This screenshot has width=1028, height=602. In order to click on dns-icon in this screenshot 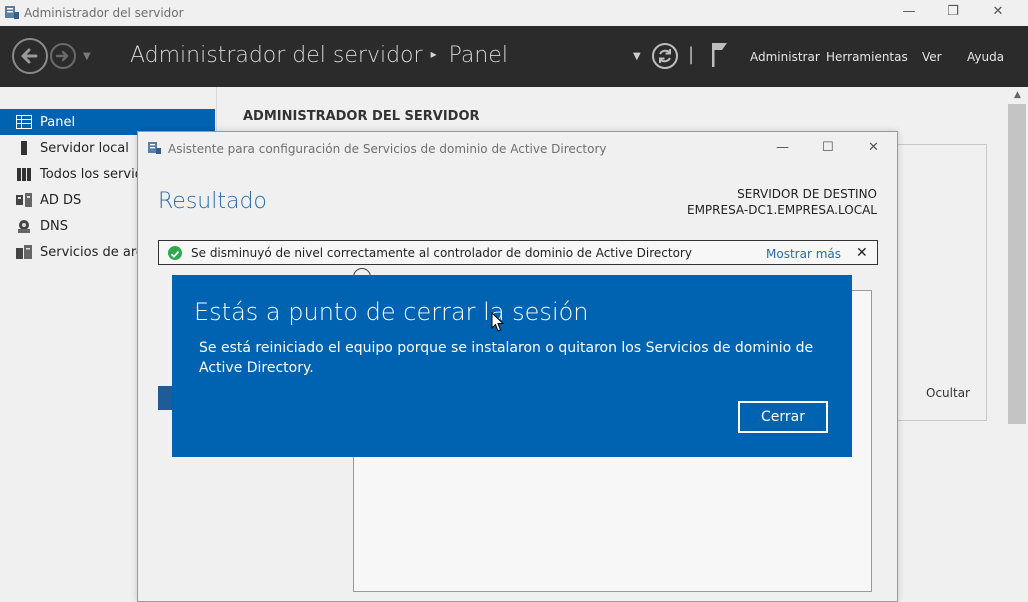, I will do `click(24, 226)`.